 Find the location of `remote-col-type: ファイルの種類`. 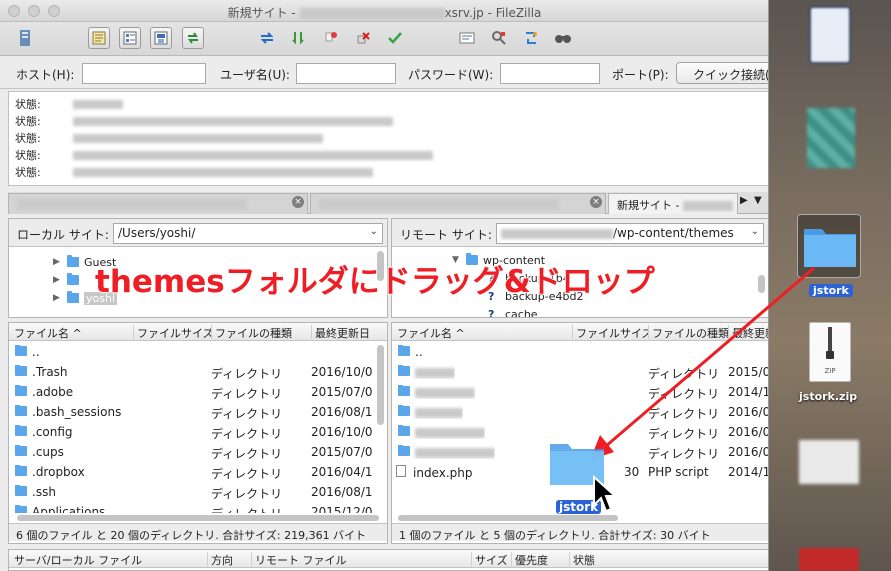

remote-col-type: ファイルの種類 is located at coordinates (688, 332).